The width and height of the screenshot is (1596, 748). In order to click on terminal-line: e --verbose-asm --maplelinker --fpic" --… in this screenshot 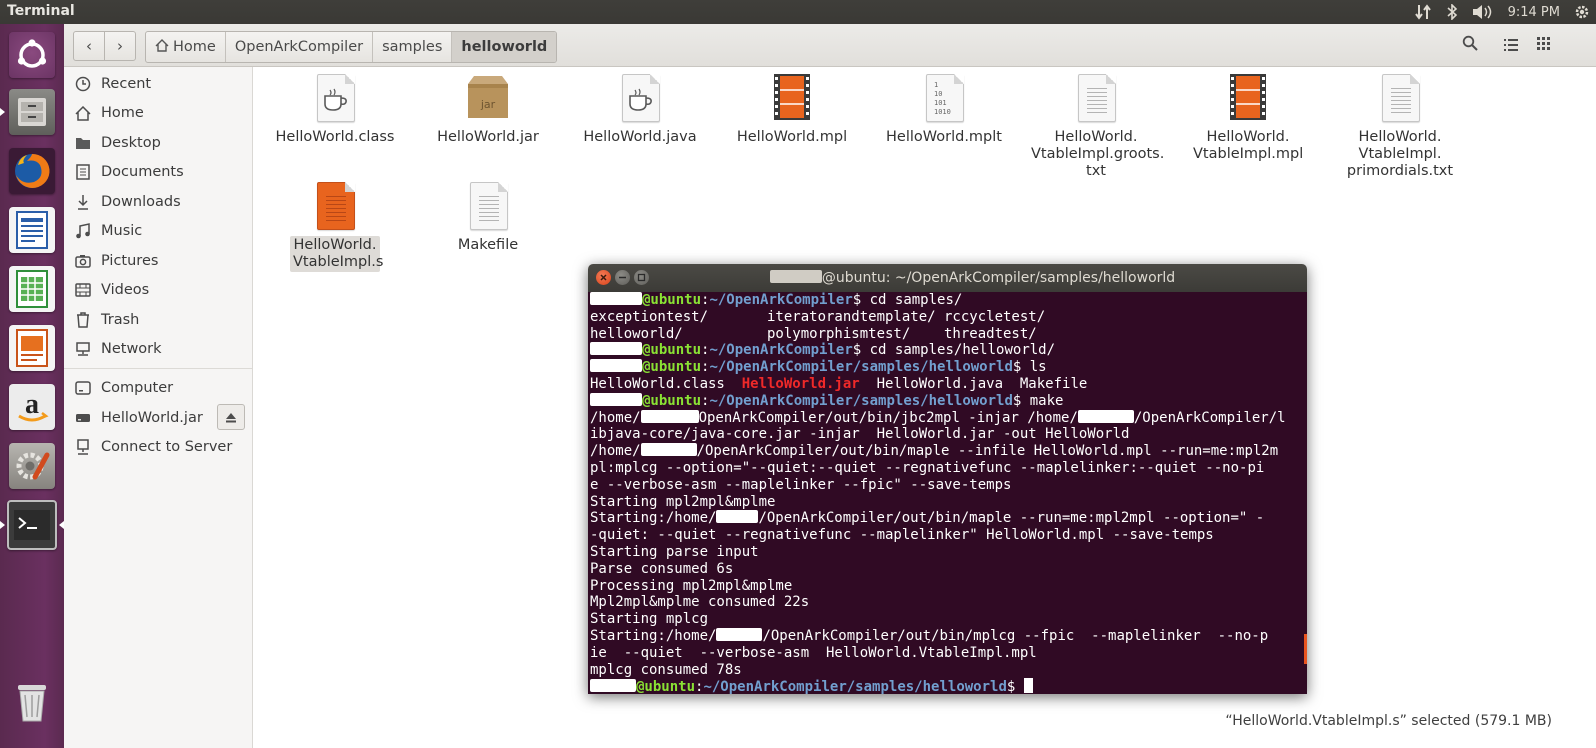, I will do `click(947, 485)`.